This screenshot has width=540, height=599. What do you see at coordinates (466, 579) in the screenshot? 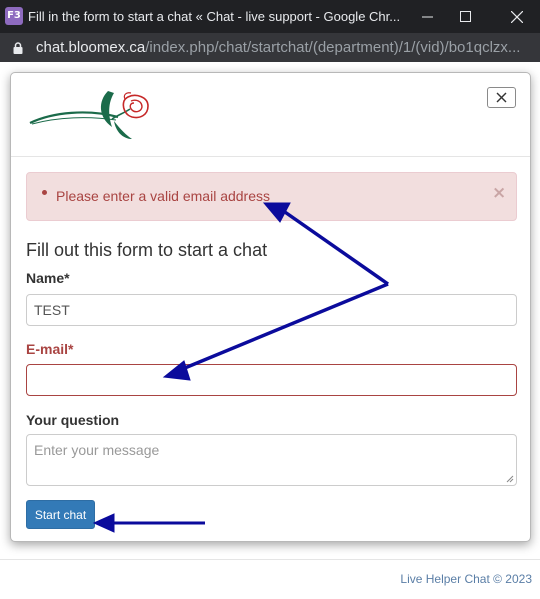
I see `footer-credit: Live Helper Chat © 2023` at bounding box center [466, 579].